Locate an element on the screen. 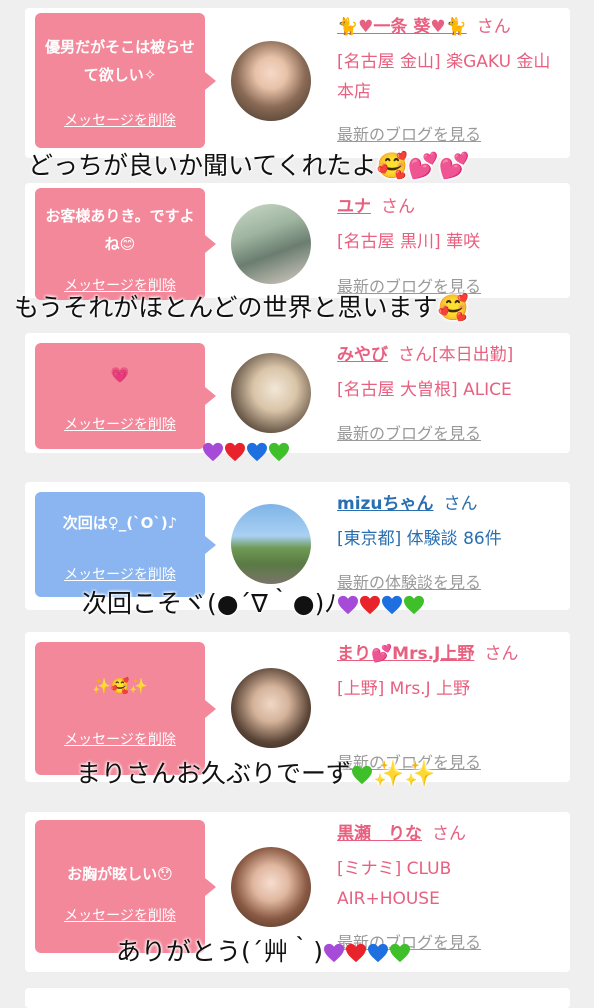 The width and height of the screenshot is (594, 1008). caption-1: どっちが良いか聞いてくれたよ🥰💕💕 is located at coordinates (249, 165).